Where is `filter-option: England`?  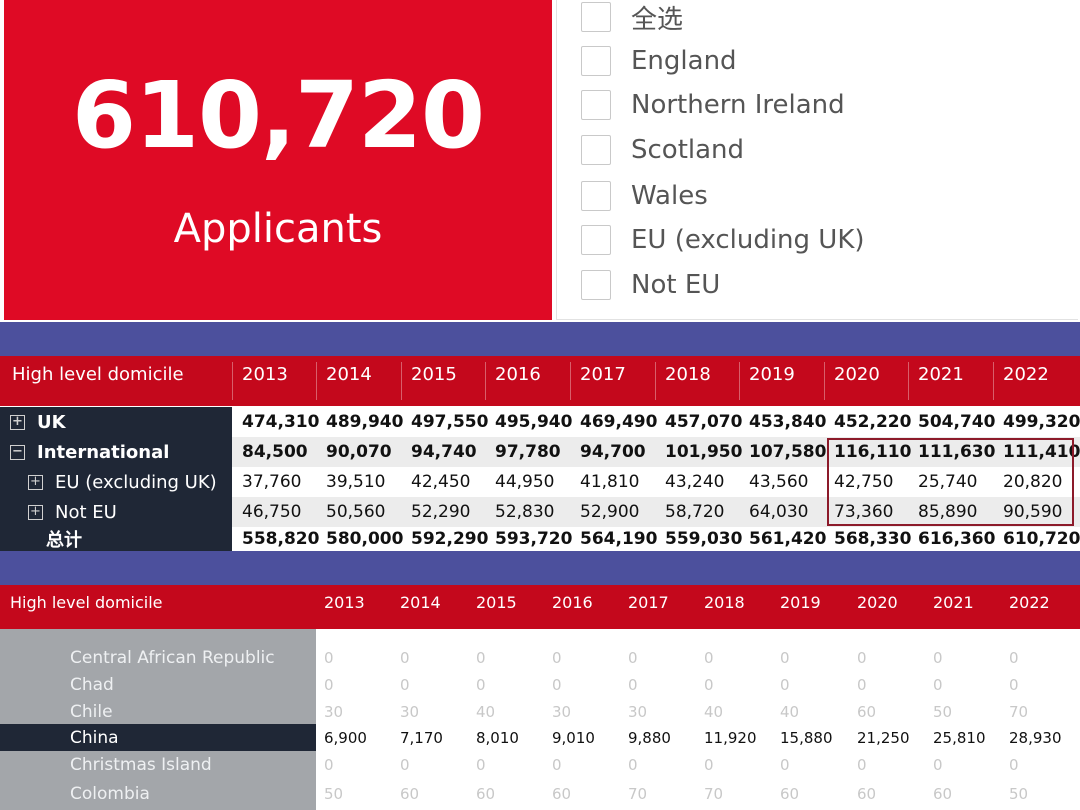
filter-option: England is located at coordinates (659, 61).